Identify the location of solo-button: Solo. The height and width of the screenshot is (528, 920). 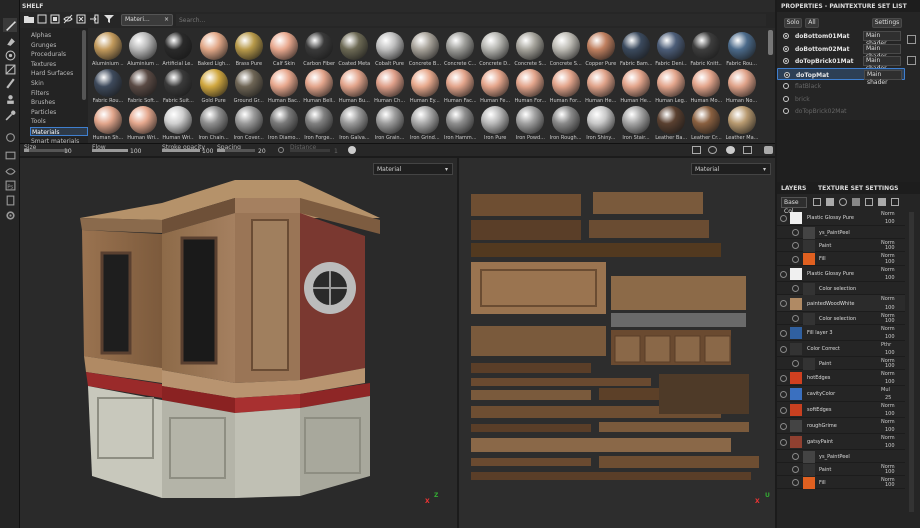
(793, 23).